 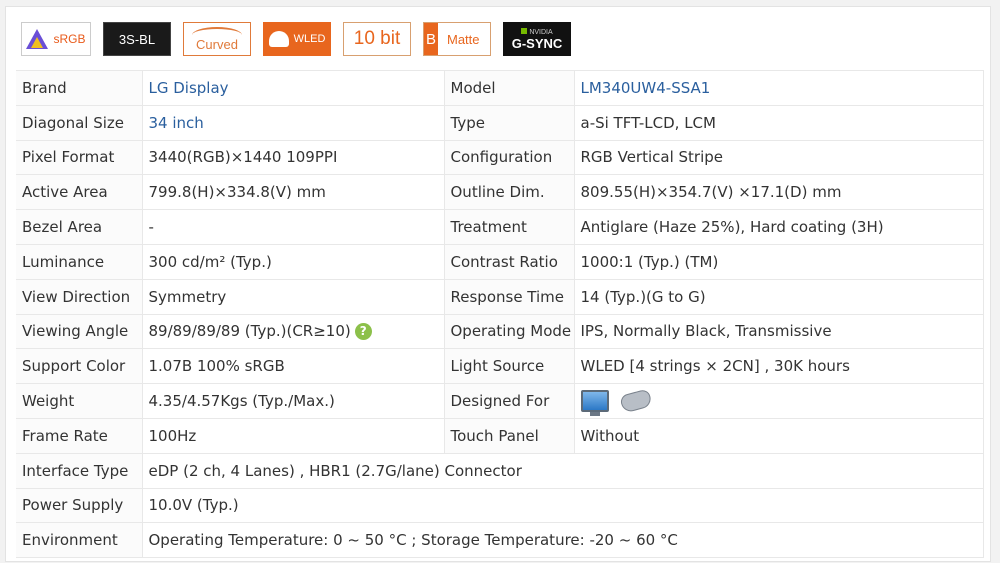 What do you see at coordinates (79, 470) in the screenshot?
I see `spec-label: Interface Type` at bounding box center [79, 470].